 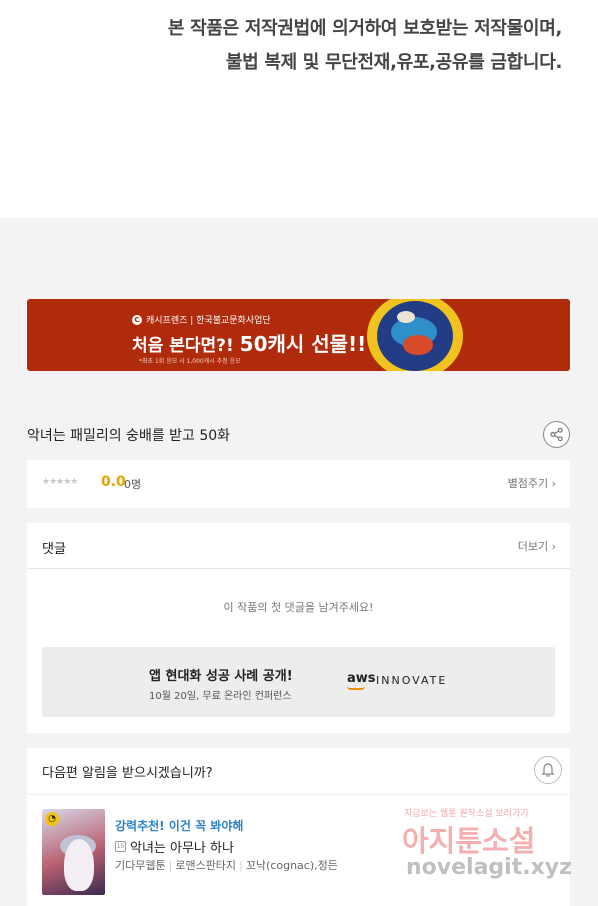 I want to click on ad-brand-sub: INNOVATE, so click(x=412, y=680).